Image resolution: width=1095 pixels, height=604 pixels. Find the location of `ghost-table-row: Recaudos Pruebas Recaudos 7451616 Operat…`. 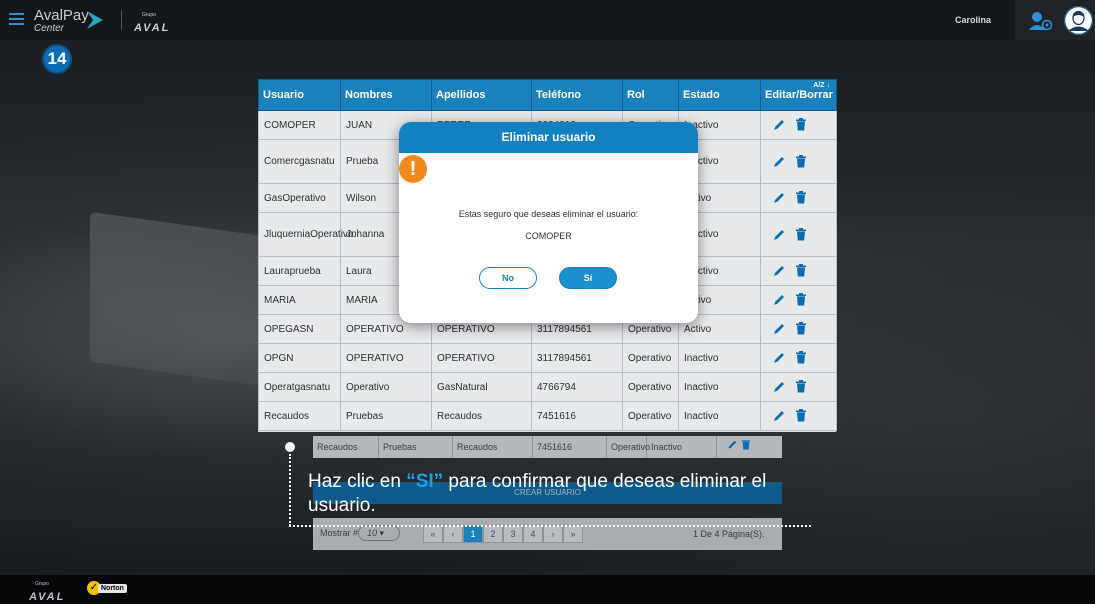

ghost-table-row: Recaudos Pruebas Recaudos 7451616 Operat… is located at coordinates (547, 447).